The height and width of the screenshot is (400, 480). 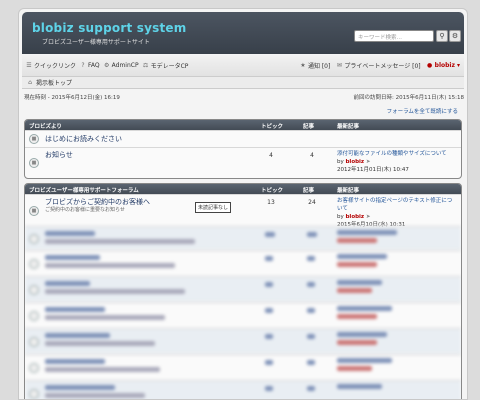 I want to click on forum-title: お知らせ, so click(x=59, y=155).